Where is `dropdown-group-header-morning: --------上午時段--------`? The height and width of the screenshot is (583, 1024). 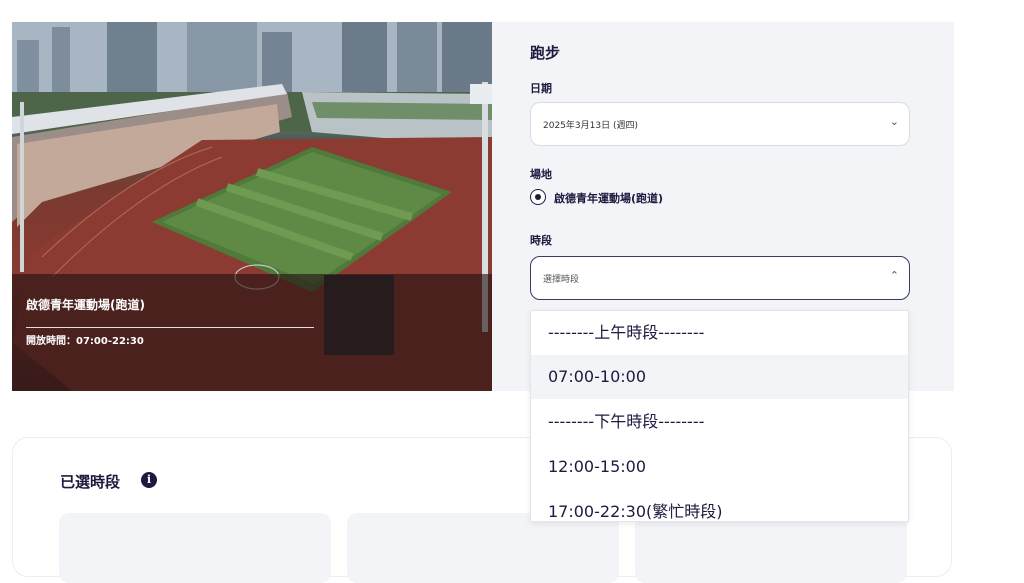
dropdown-group-header-morning: --------上午時段-------- is located at coordinates (626, 332).